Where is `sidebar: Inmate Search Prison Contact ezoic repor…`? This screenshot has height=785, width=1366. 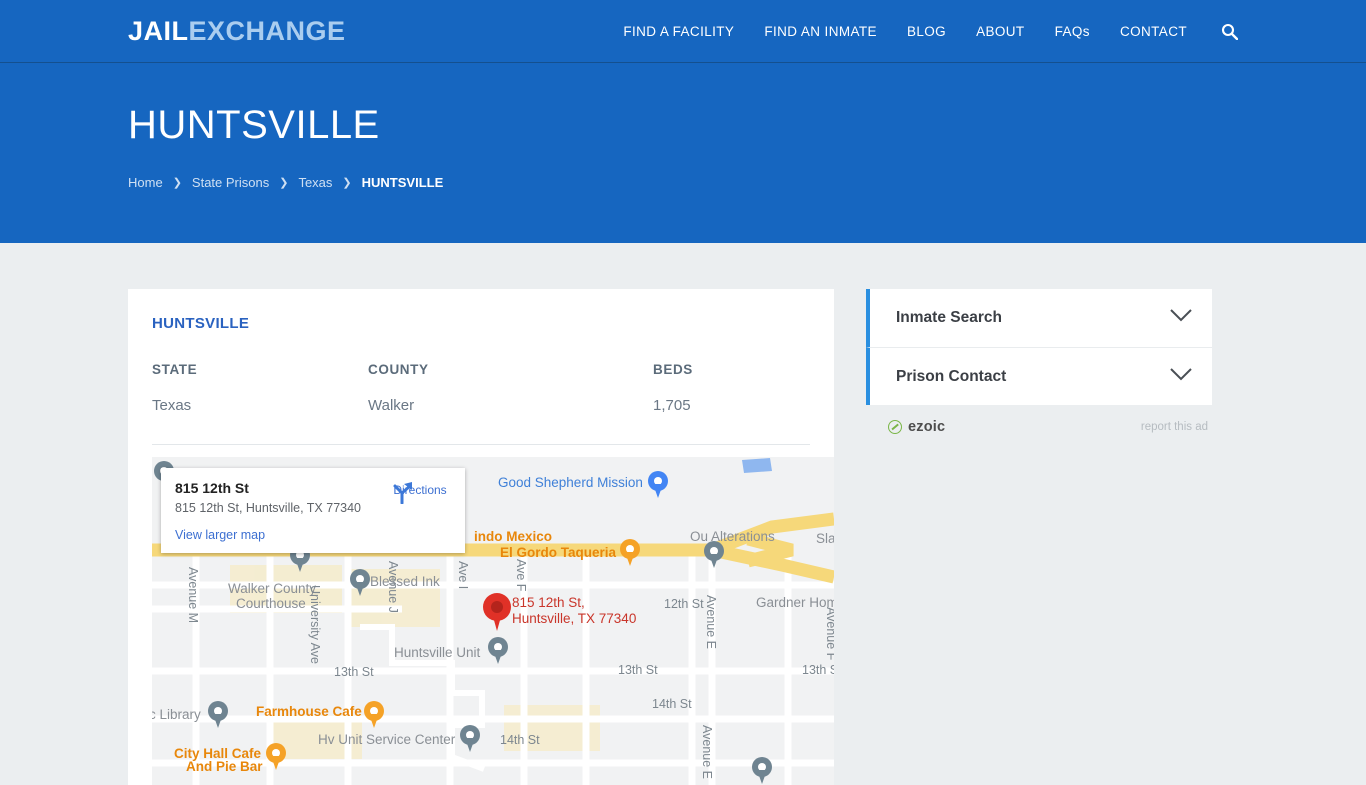 sidebar: Inmate Search Prison Contact ezoic repor… is located at coordinates (1039, 362).